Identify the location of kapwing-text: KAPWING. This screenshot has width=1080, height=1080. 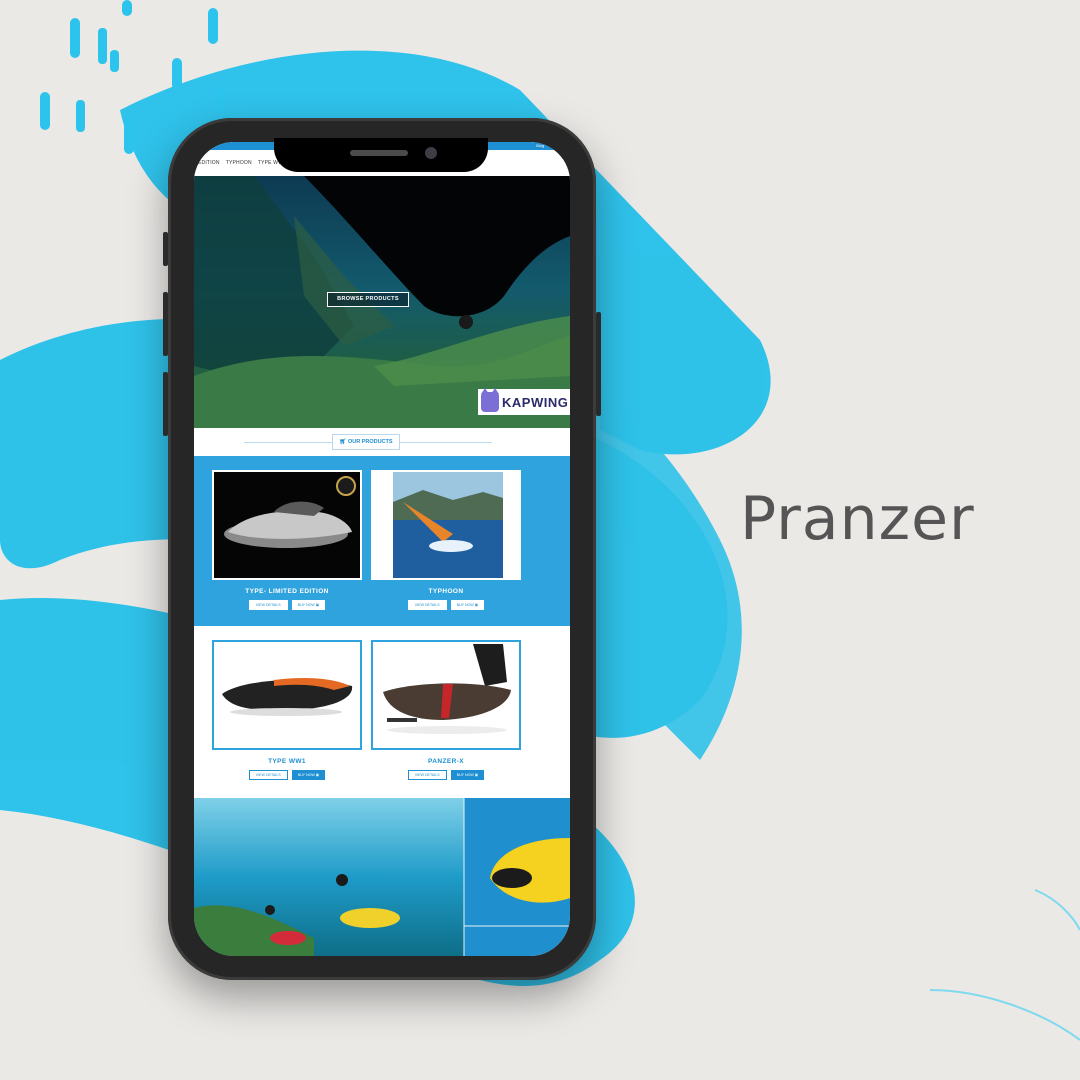
(535, 402).